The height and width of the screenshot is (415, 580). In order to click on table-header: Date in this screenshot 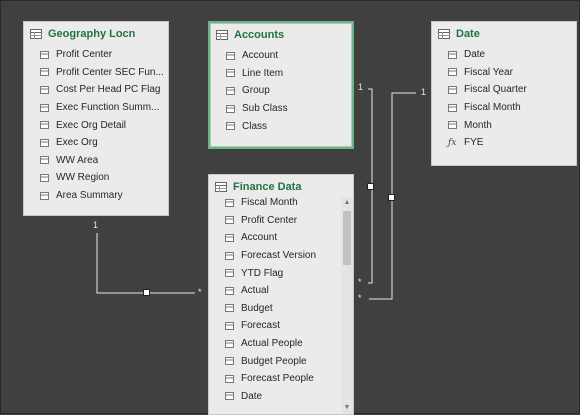, I will do `click(504, 34)`.